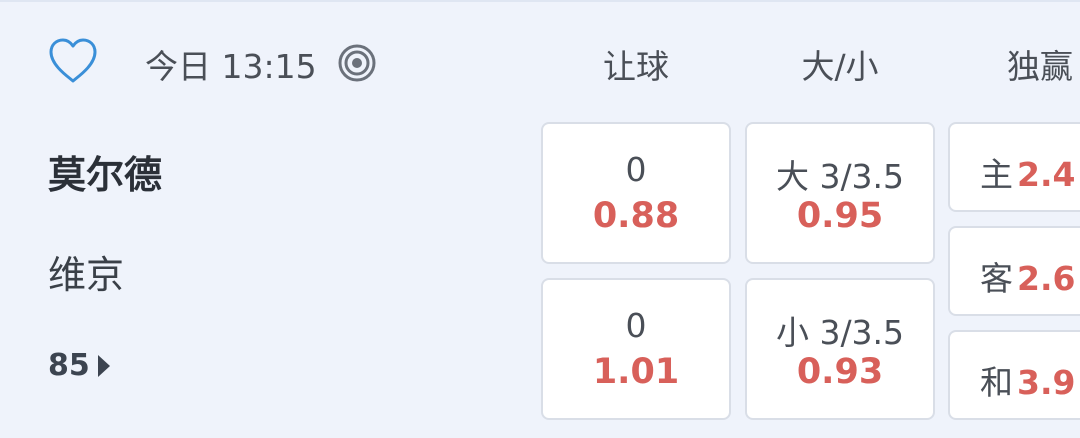  I want to click on over-odds: 0.95, so click(840, 216).